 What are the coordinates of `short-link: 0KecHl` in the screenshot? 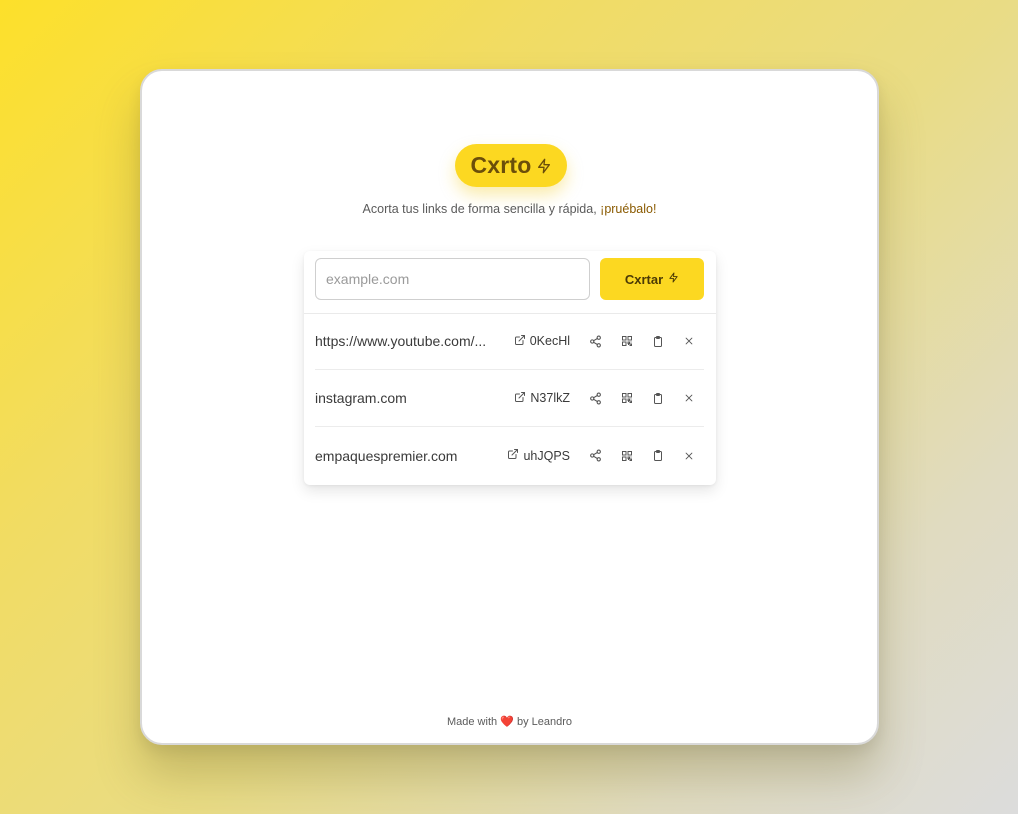 It's located at (542, 341).